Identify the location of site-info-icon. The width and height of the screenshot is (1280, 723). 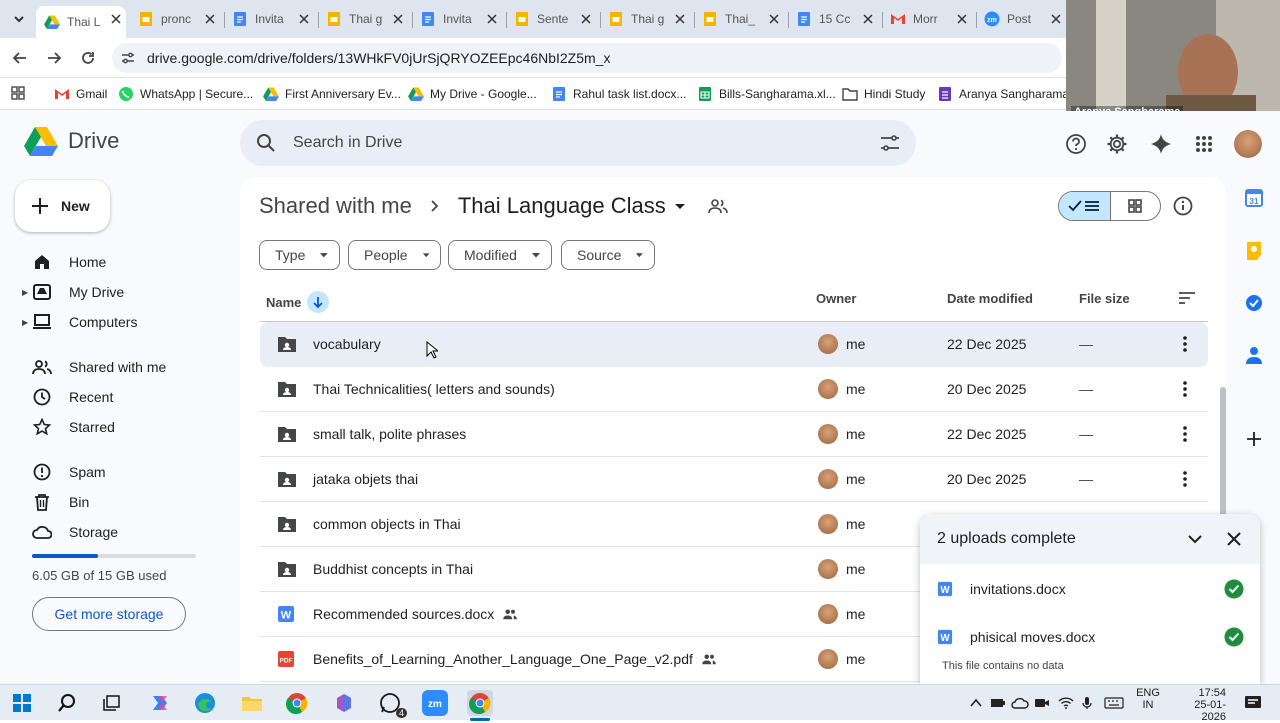
(128, 58).